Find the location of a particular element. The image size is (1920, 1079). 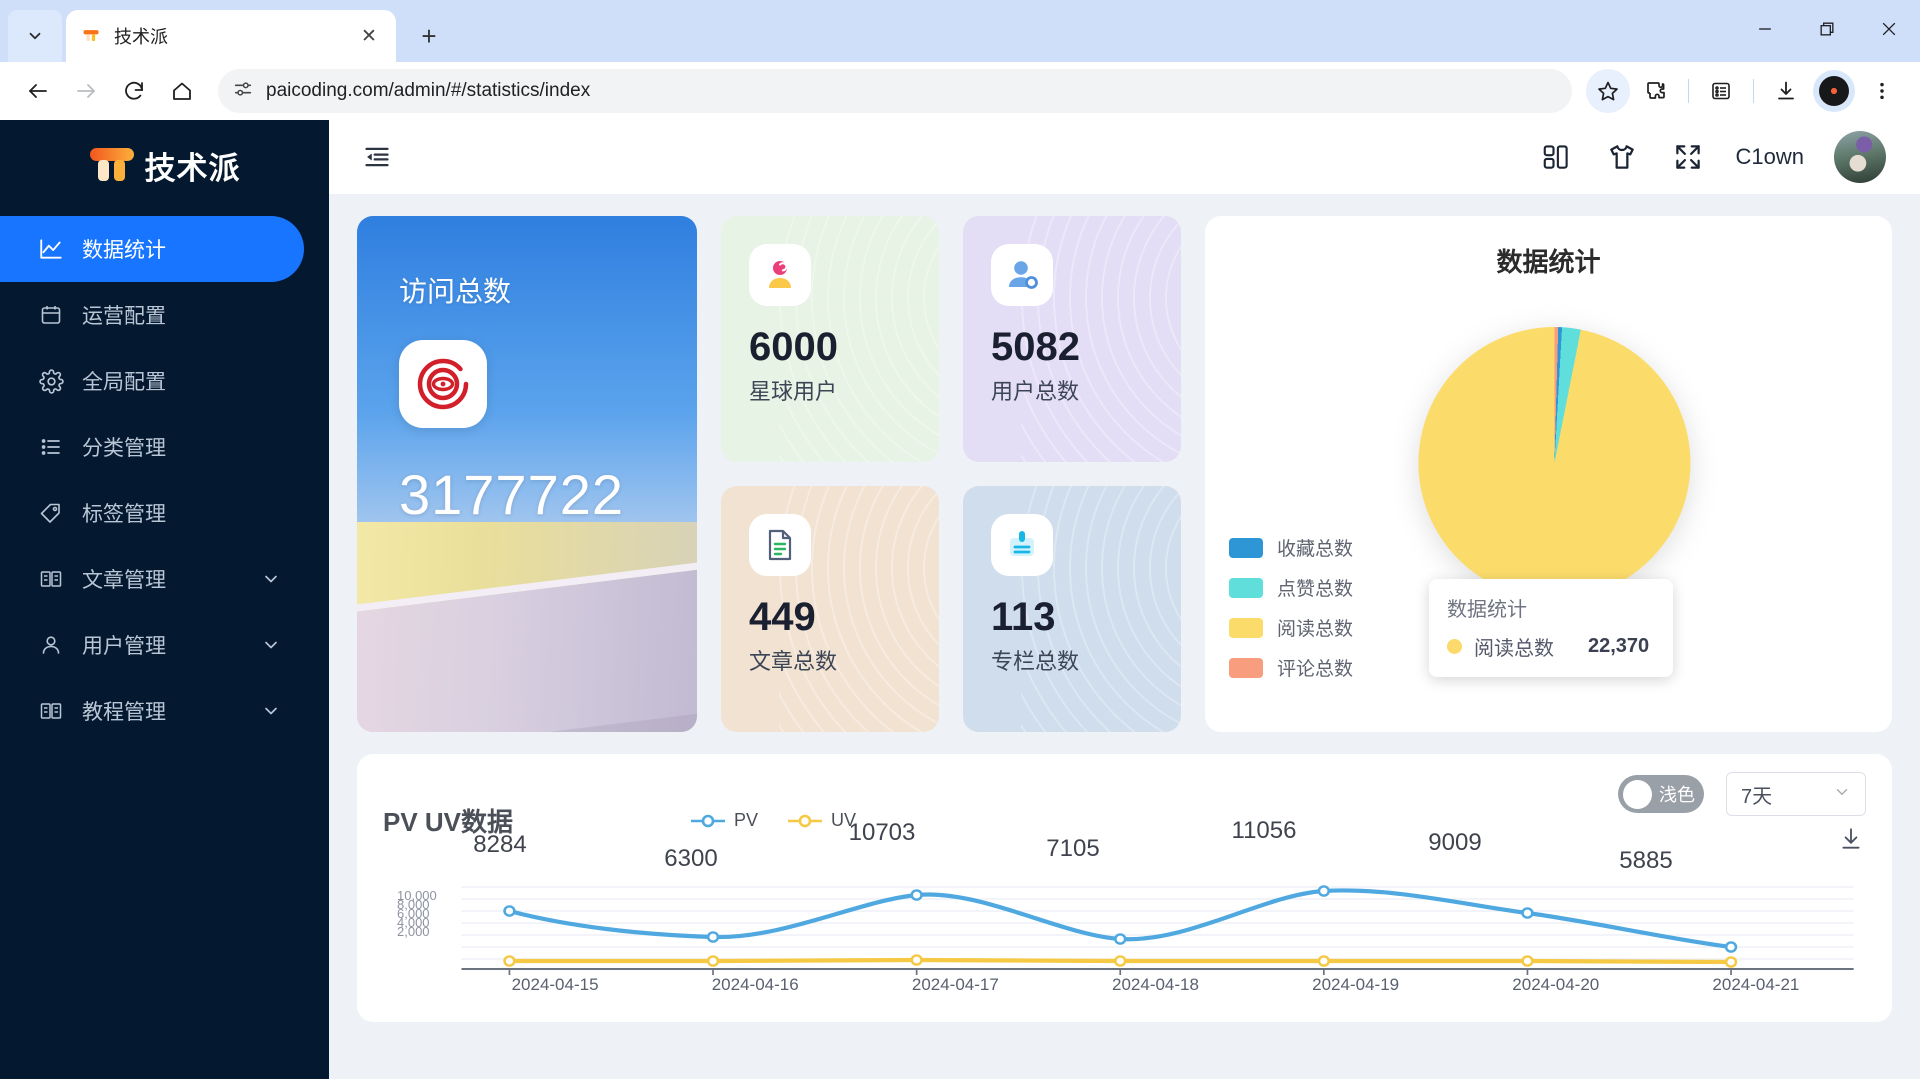

date-range-select: 7天 is located at coordinates (1796, 794).